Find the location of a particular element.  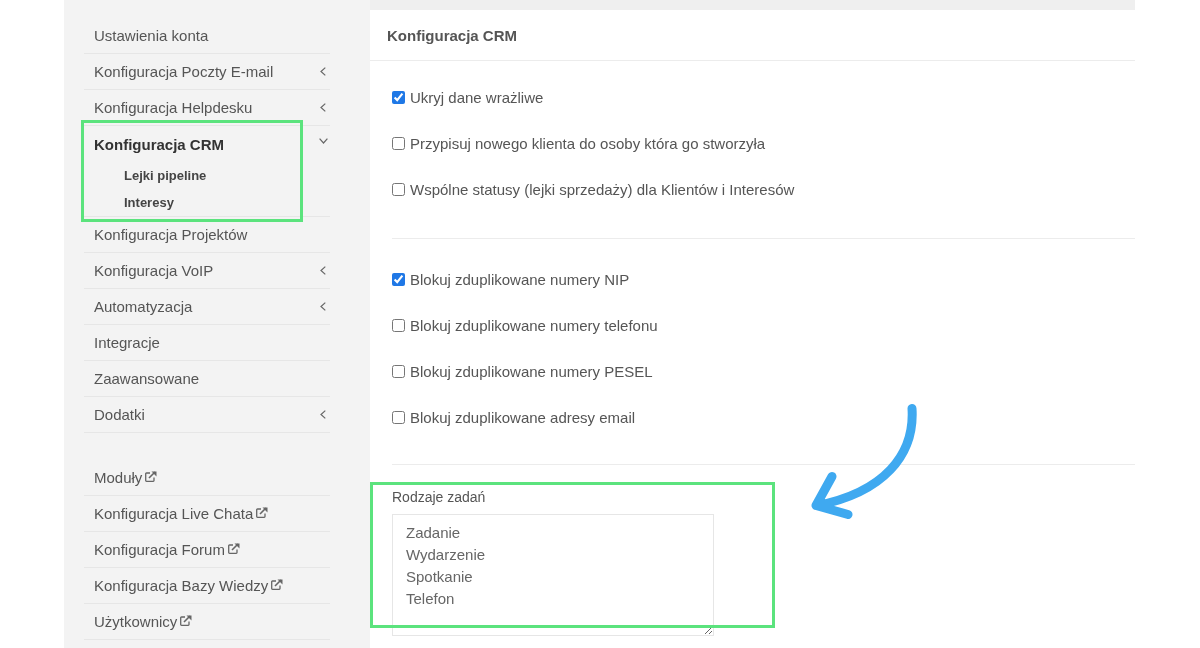

sidebar-item: Ustawienia konta is located at coordinates (207, 36).